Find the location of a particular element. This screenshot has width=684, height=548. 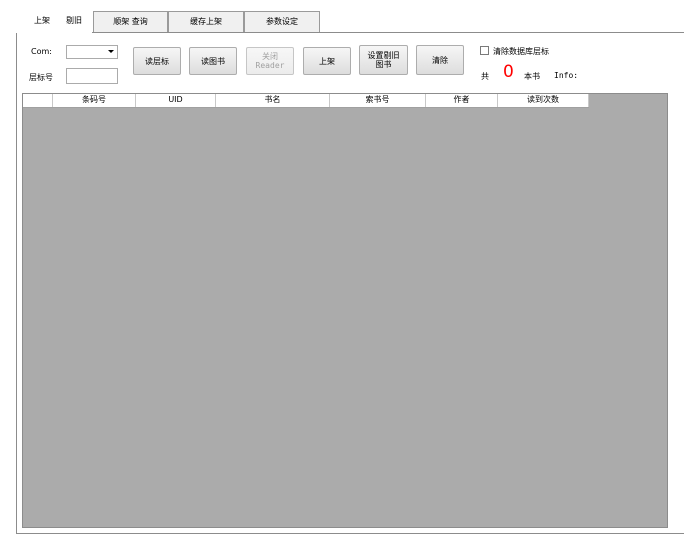

read-shelf-button: 读层标 is located at coordinates (157, 61).